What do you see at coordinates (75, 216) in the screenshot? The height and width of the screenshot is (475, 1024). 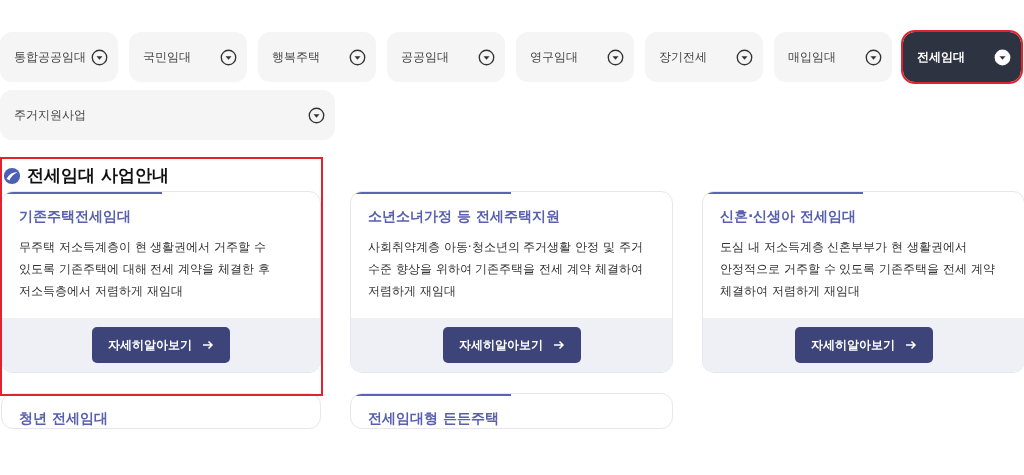 I see `card-title: 기존주택전세임대` at bounding box center [75, 216].